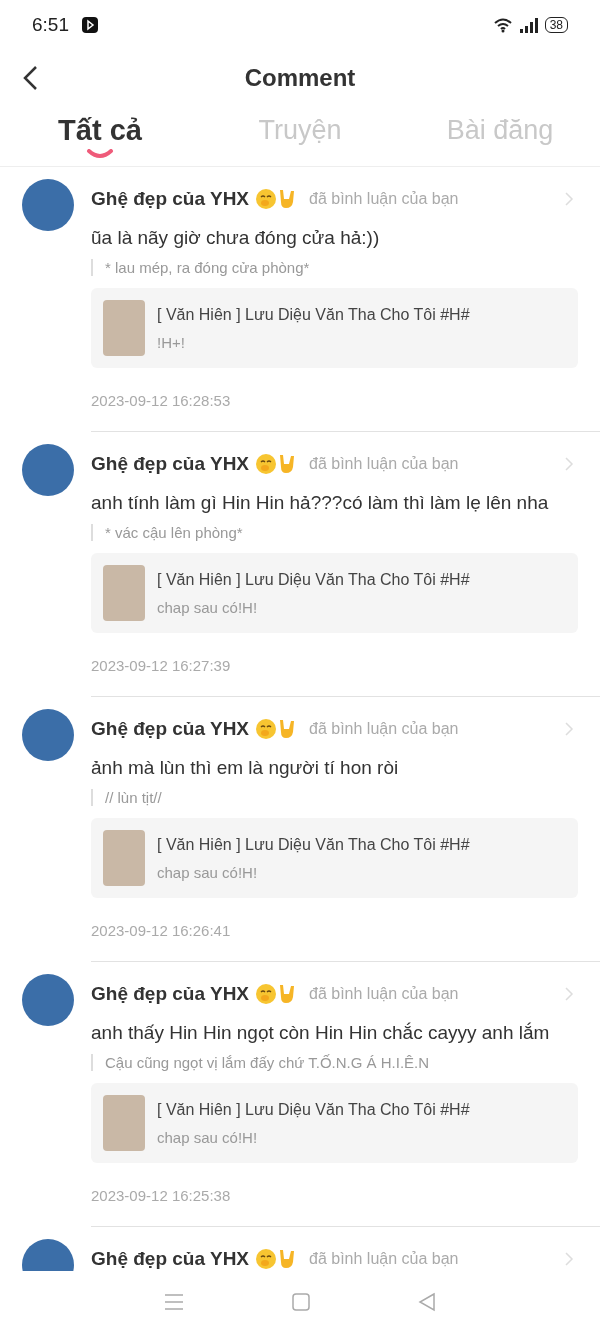  I want to click on comment-text: anh tính làm gì Hin Hin hả???có làm thì làm lẹ lên nha, so click(320, 503).